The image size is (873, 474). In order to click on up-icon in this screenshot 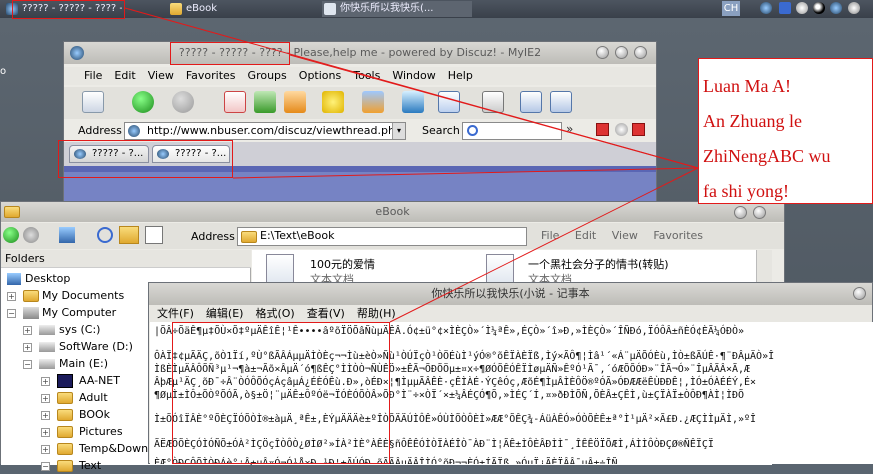, I will do `click(67, 235)`.